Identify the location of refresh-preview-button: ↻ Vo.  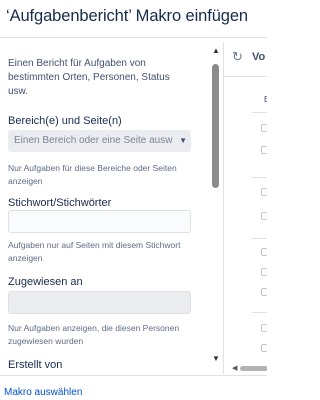
(245, 58).